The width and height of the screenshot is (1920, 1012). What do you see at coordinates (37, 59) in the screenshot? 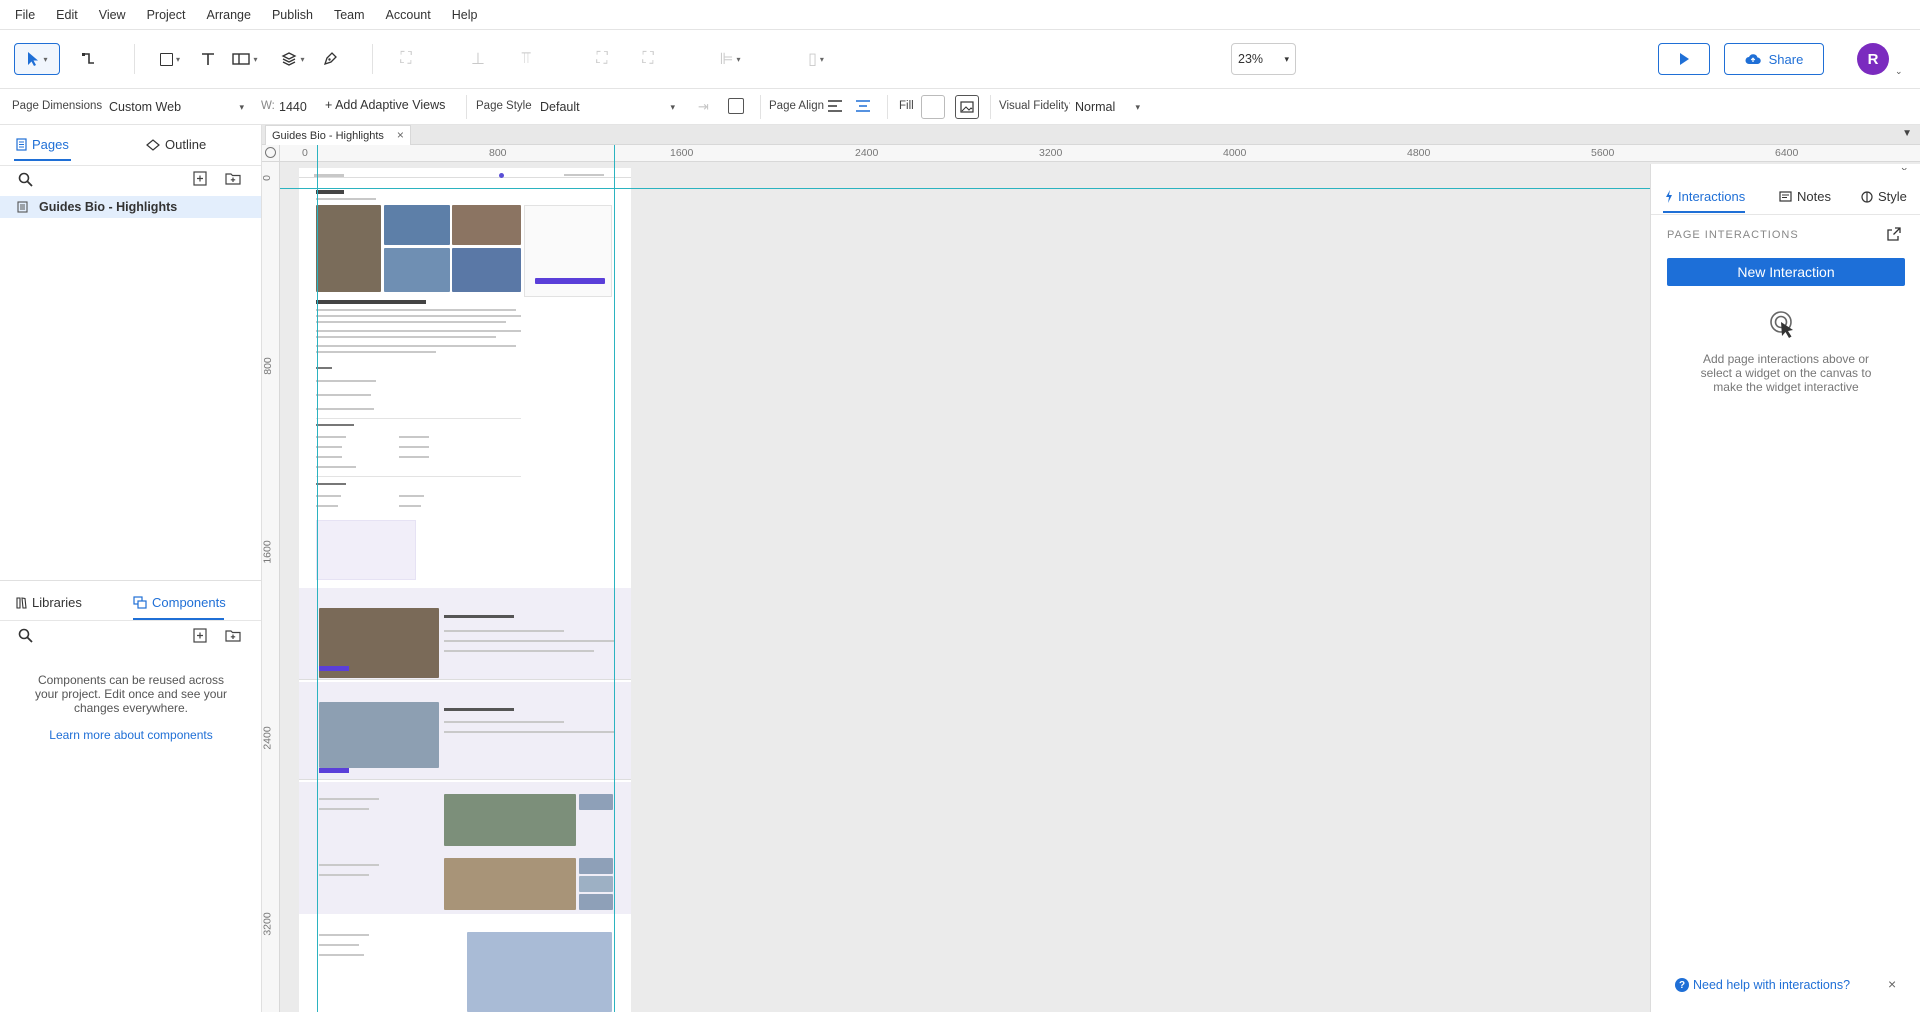
I see `select-tool-button: ▾` at bounding box center [37, 59].